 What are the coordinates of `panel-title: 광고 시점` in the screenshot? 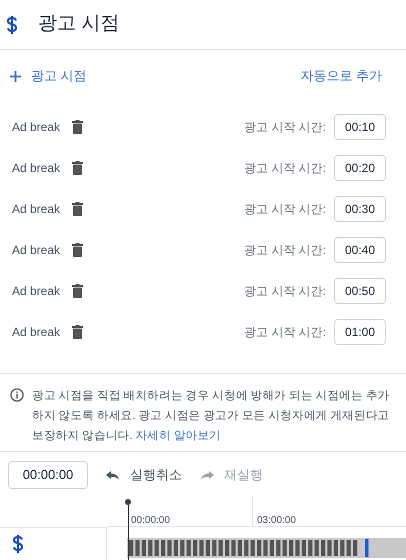 It's located at (79, 24).